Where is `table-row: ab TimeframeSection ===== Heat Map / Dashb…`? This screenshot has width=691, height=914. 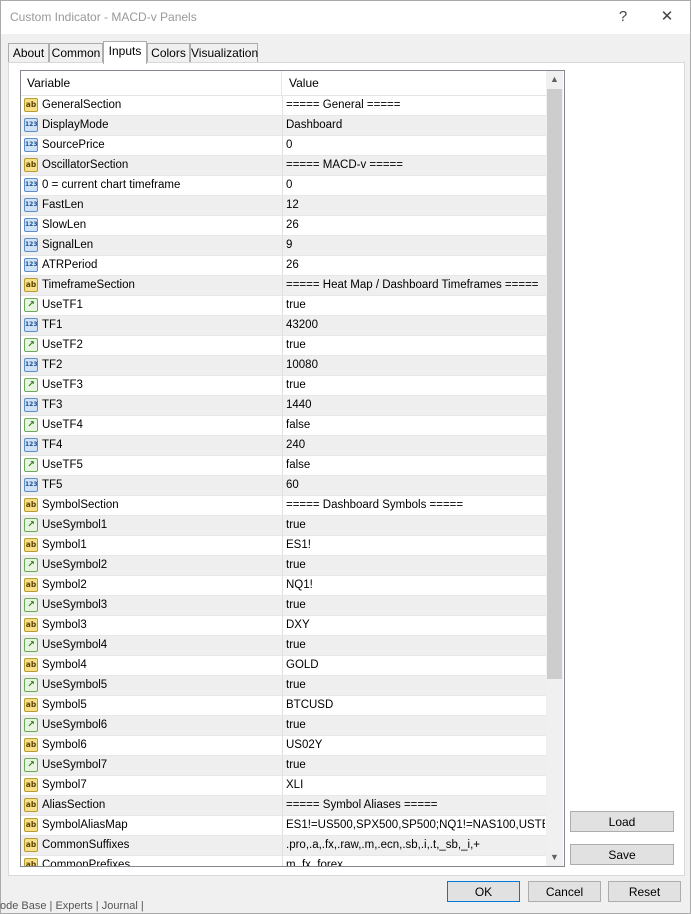 table-row: ab TimeframeSection ===== Heat Map / Dashb… is located at coordinates (283, 286).